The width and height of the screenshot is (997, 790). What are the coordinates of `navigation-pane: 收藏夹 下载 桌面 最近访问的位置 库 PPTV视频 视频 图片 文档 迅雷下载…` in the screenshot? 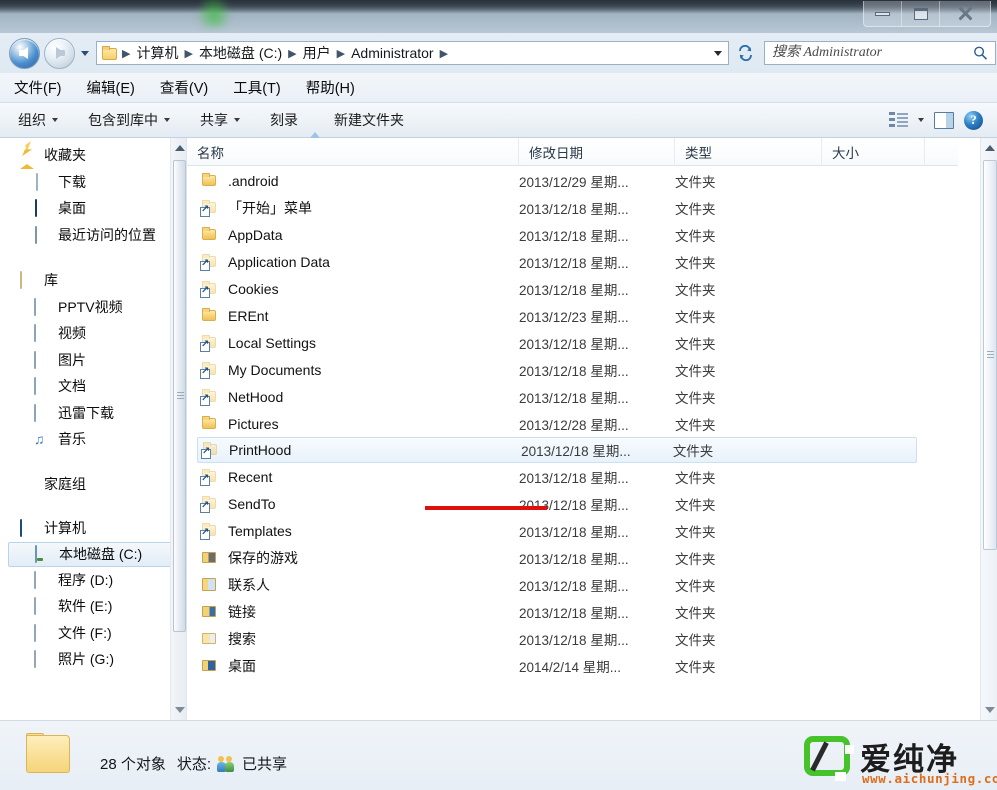 It's located at (93, 429).